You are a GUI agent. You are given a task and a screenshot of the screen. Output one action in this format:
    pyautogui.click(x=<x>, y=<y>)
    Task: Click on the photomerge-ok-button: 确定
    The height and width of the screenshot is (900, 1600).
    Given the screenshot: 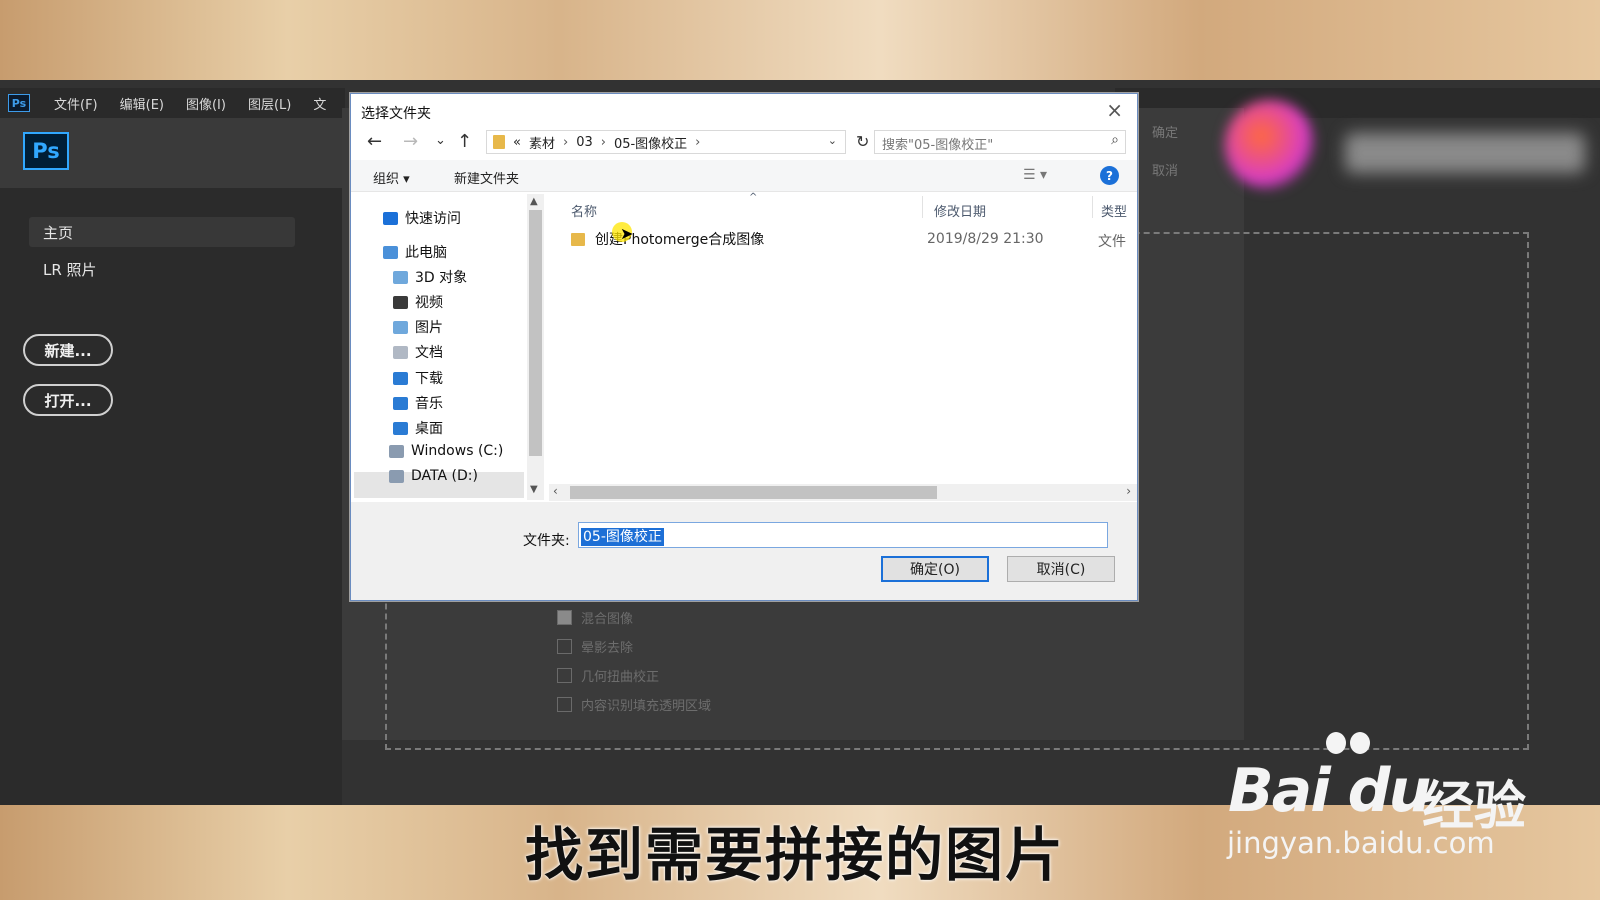 What is the action you would take?
    pyautogui.click(x=1165, y=131)
    